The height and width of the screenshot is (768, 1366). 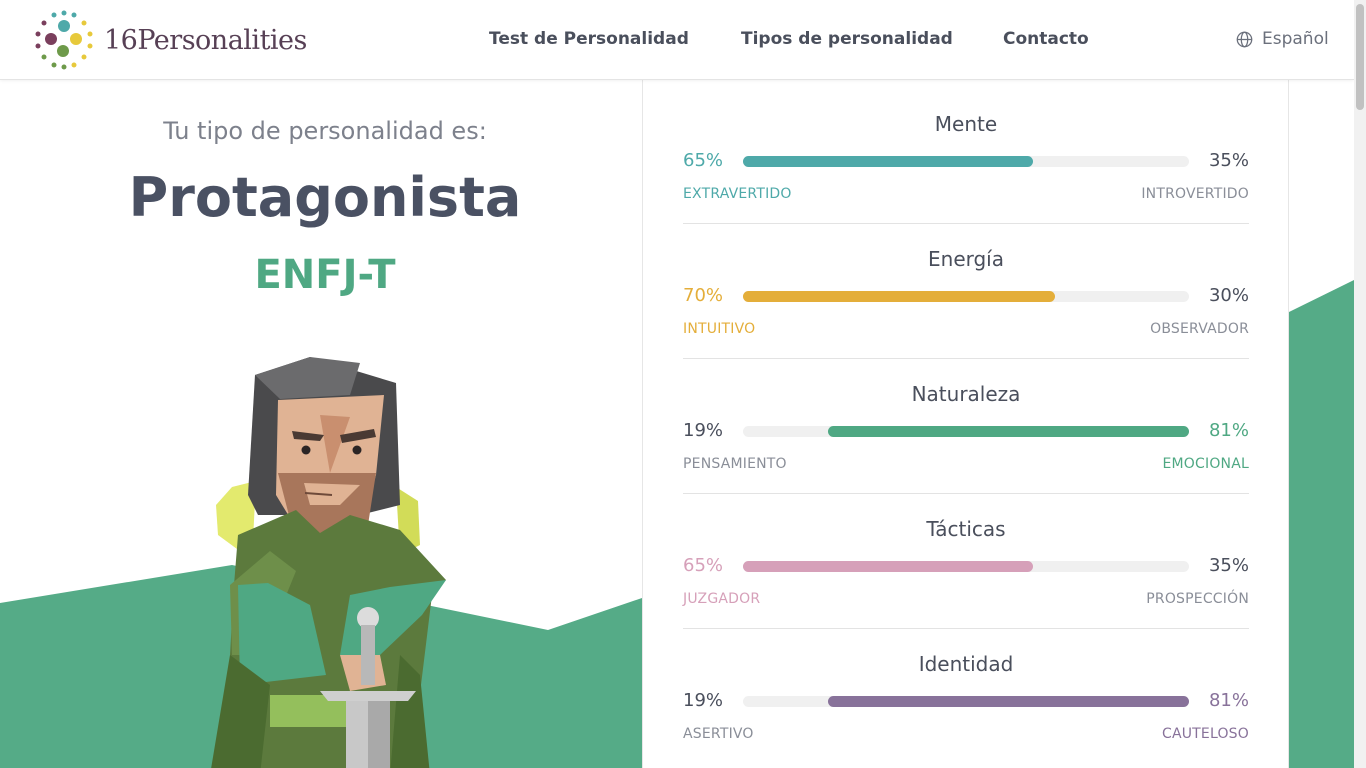 What do you see at coordinates (325, 275) in the screenshot?
I see `personality-type-code: ENFJ-T` at bounding box center [325, 275].